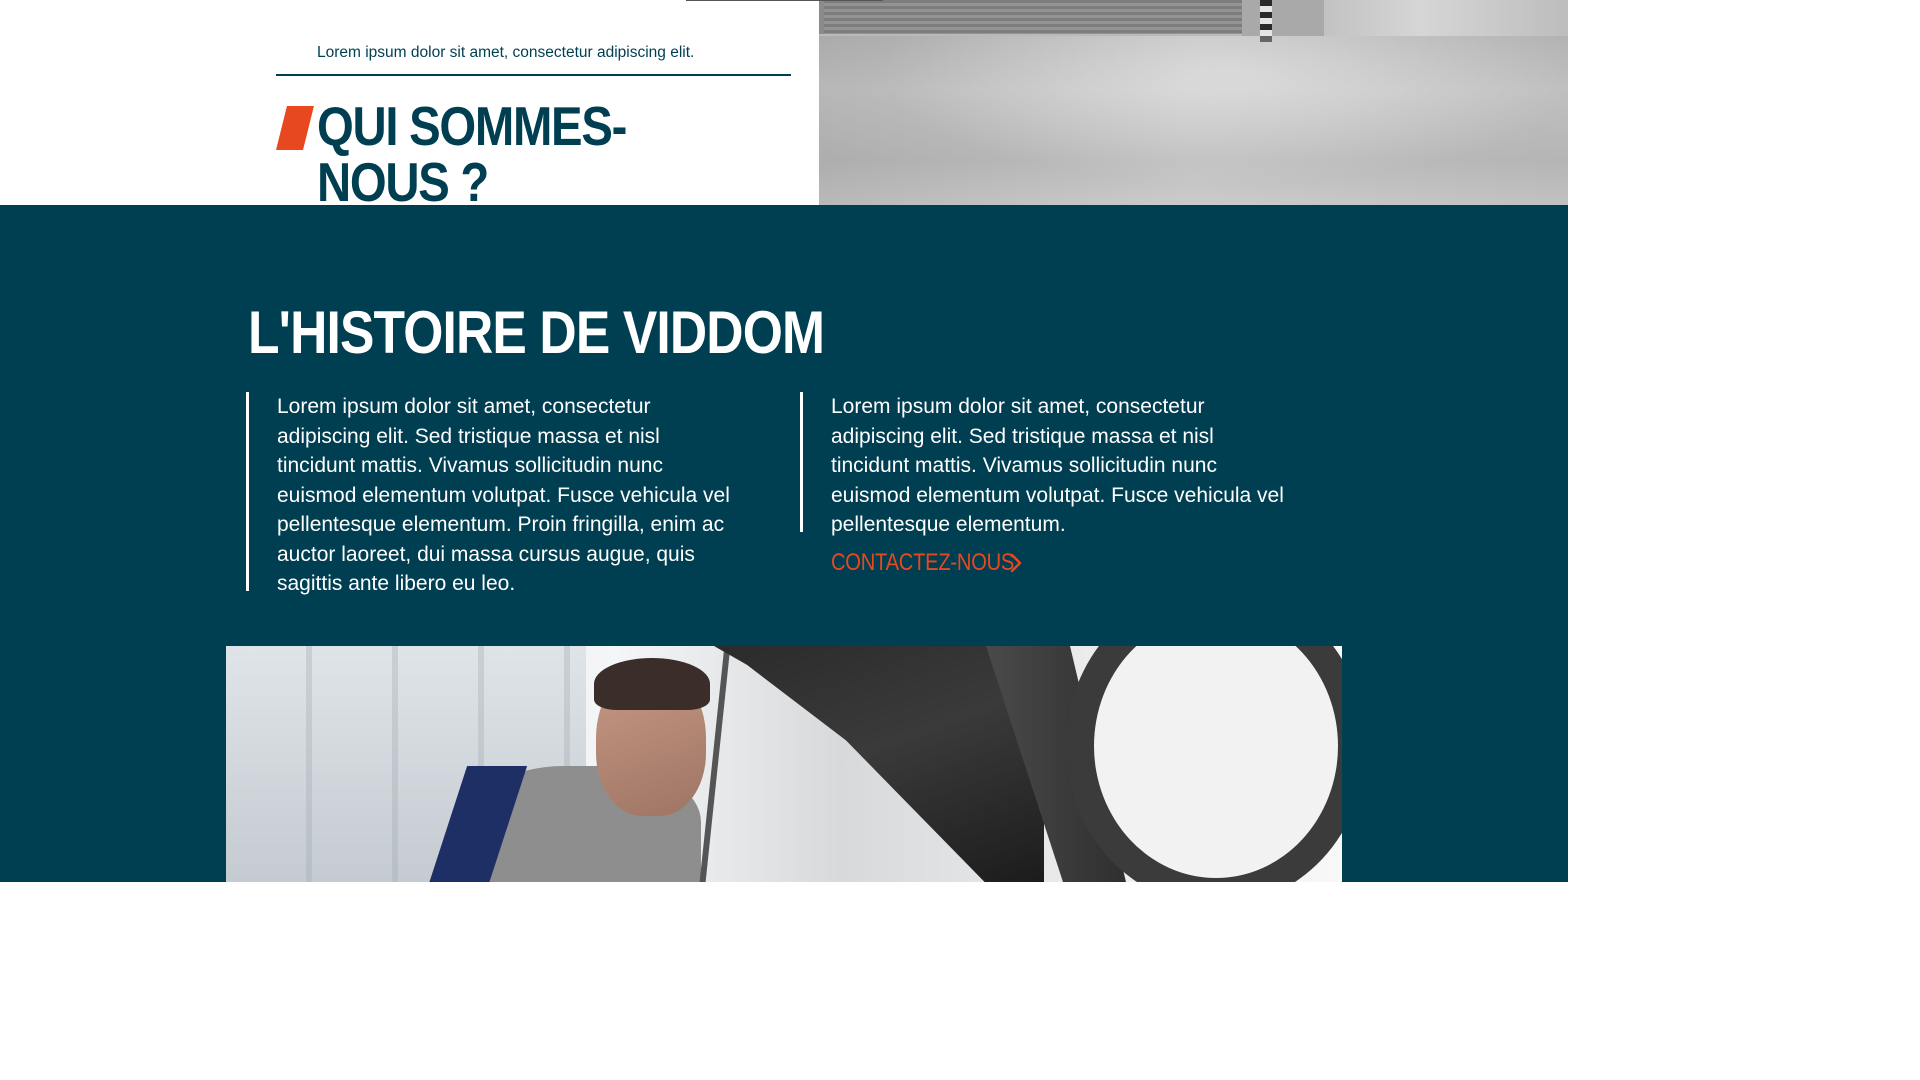 This screenshot has width=1920, height=1080. I want to click on slash-accent-icon, so click(295, 128).